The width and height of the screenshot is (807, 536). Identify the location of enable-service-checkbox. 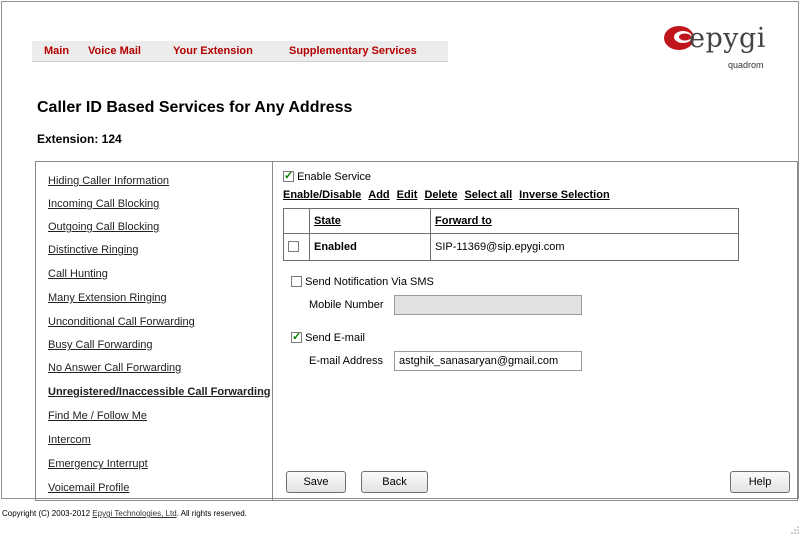
(288, 175).